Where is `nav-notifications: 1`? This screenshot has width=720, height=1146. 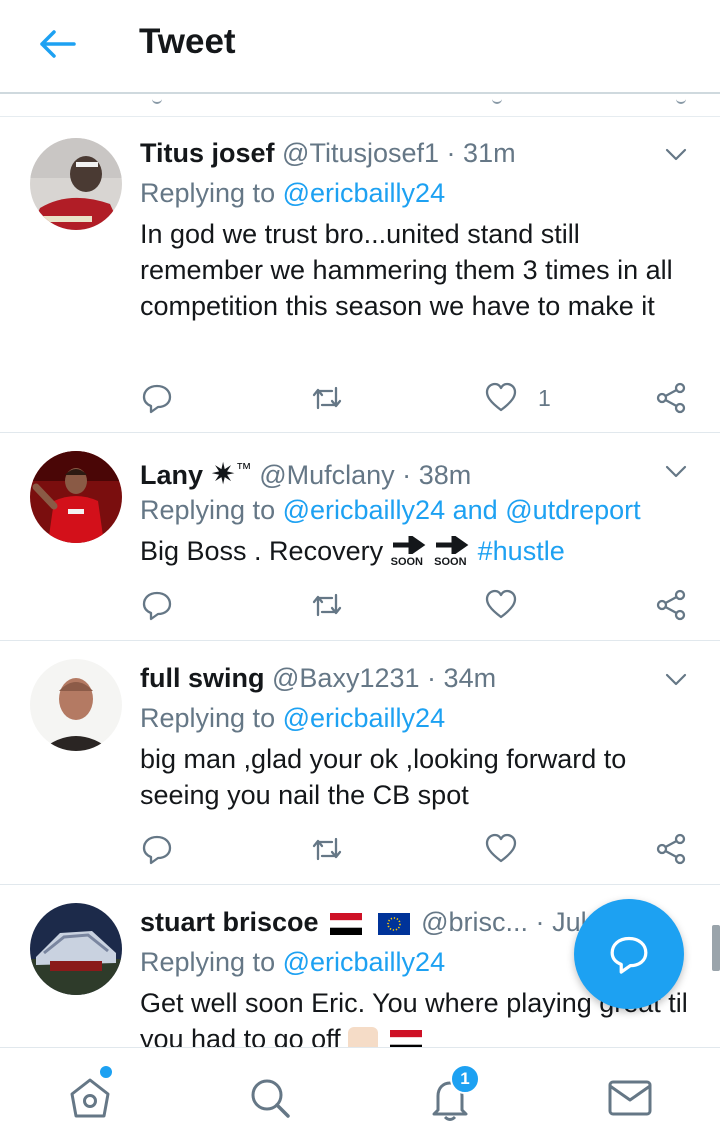 nav-notifications: 1 is located at coordinates (450, 1096).